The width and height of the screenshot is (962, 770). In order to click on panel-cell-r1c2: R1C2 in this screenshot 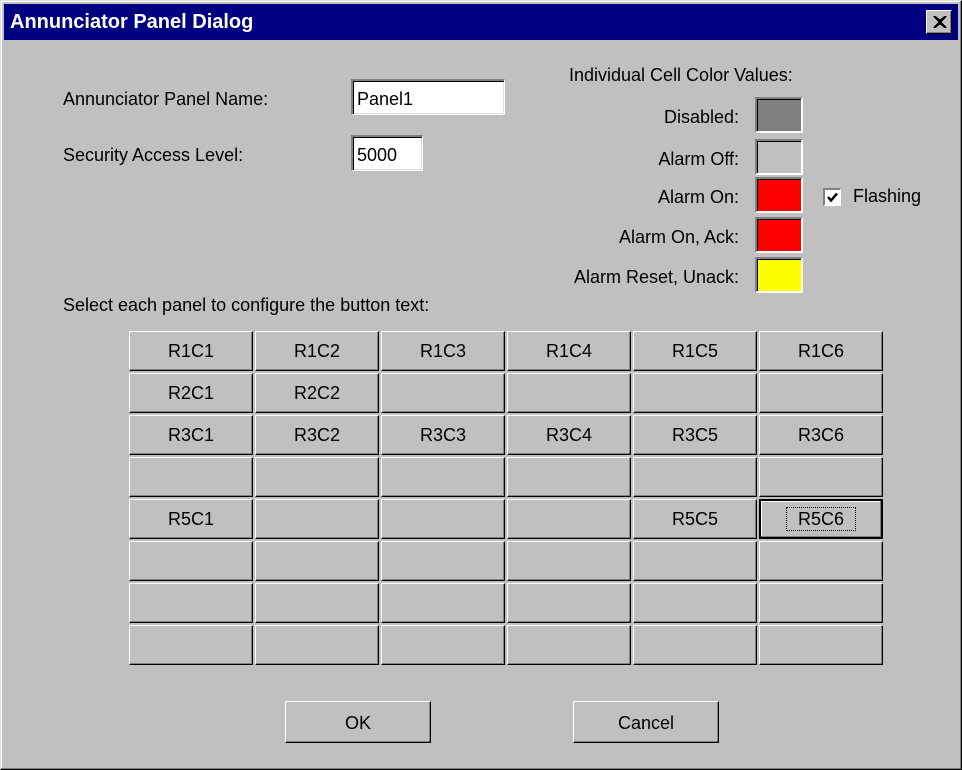, I will do `click(317, 351)`.